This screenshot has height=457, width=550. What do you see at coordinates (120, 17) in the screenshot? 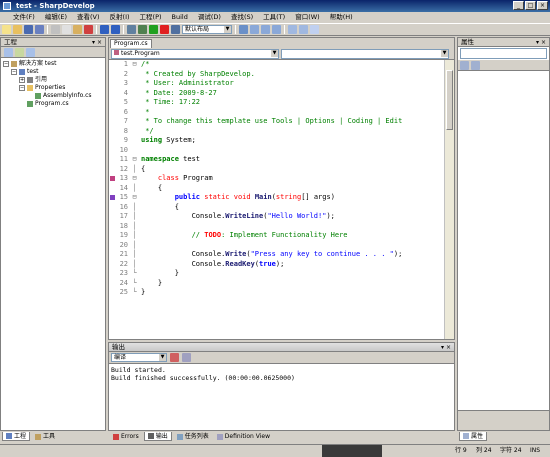
I see `menu-reflect: 反射(I)` at bounding box center [120, 17].